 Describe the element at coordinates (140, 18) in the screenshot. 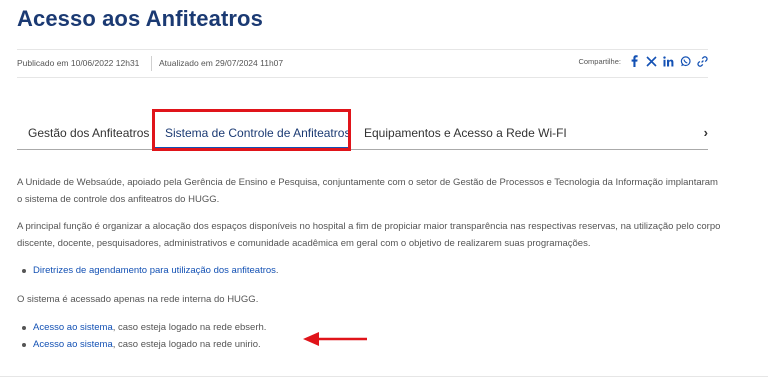

I see `page-title: Acesso aos Anfiteatros` at that location.